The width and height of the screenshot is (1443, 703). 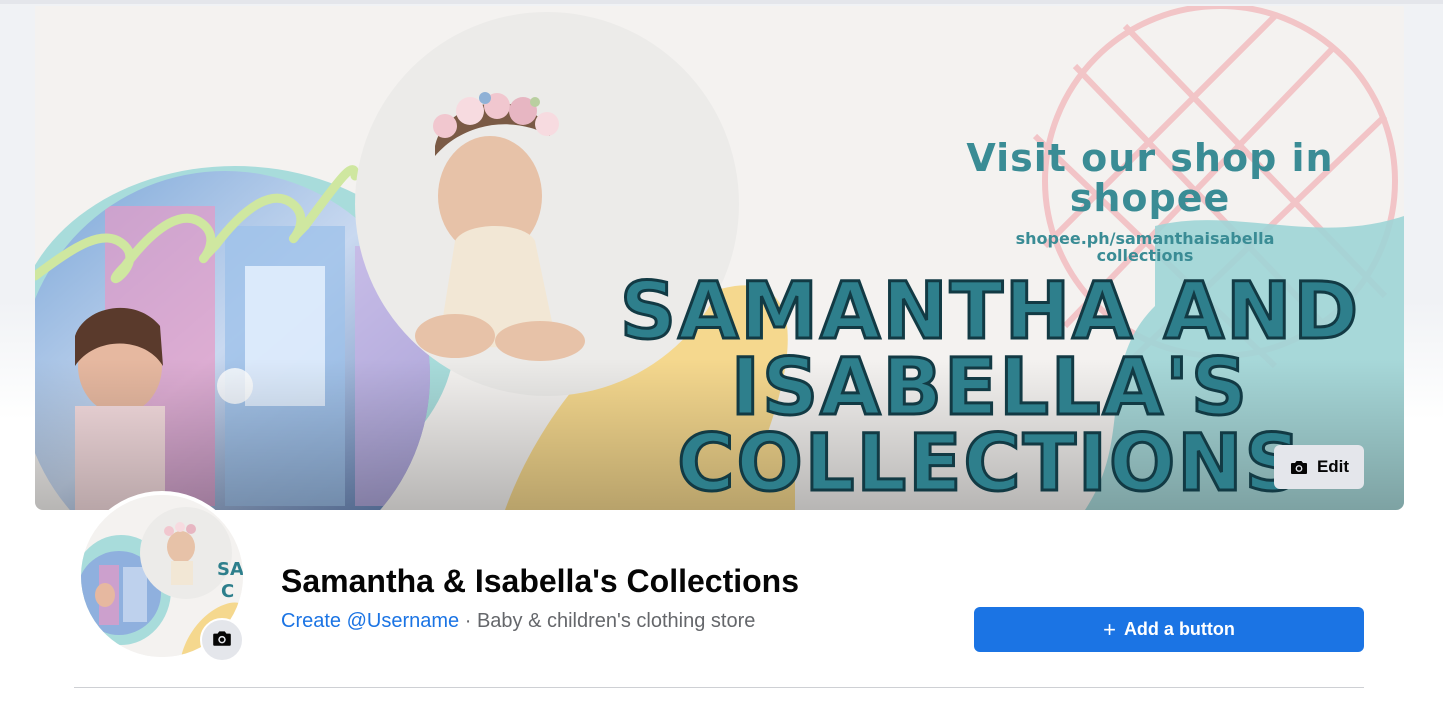 I want to click on plus-icon: +, so click(x=1109, y=629).